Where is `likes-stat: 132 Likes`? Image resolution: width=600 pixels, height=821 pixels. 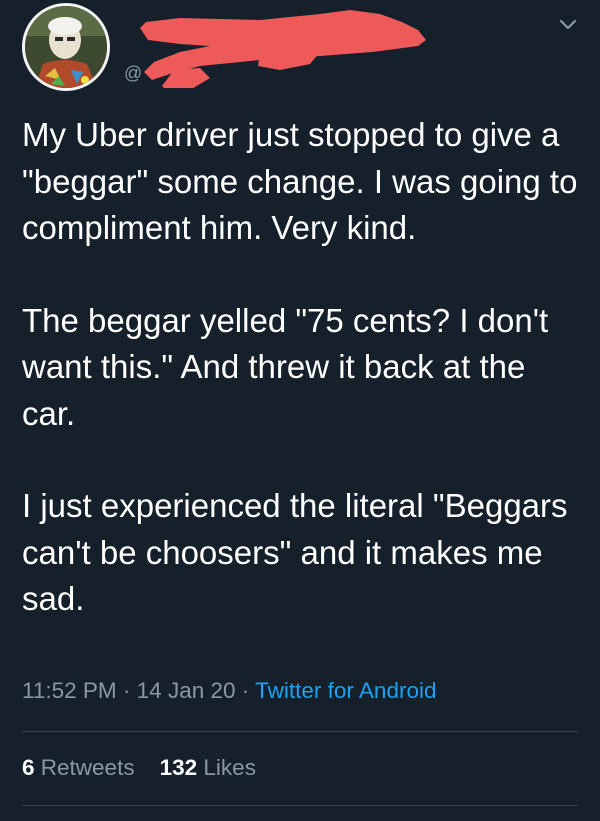 likes-stat: 132 Likes is located at coordinates (208, 767).